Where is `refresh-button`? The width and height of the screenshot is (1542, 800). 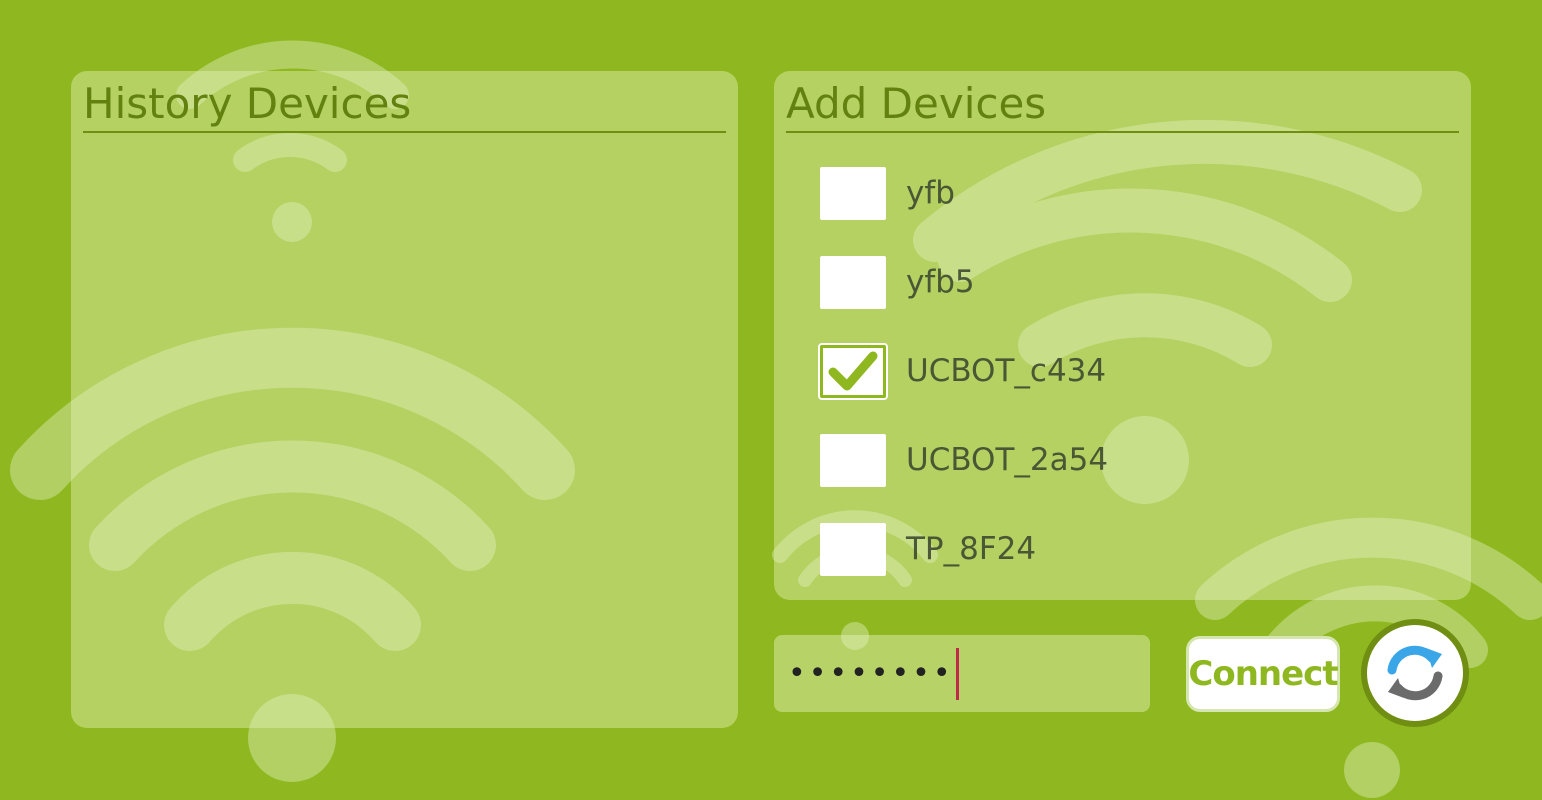 refresh-button is located at coordinates (1415, 673).